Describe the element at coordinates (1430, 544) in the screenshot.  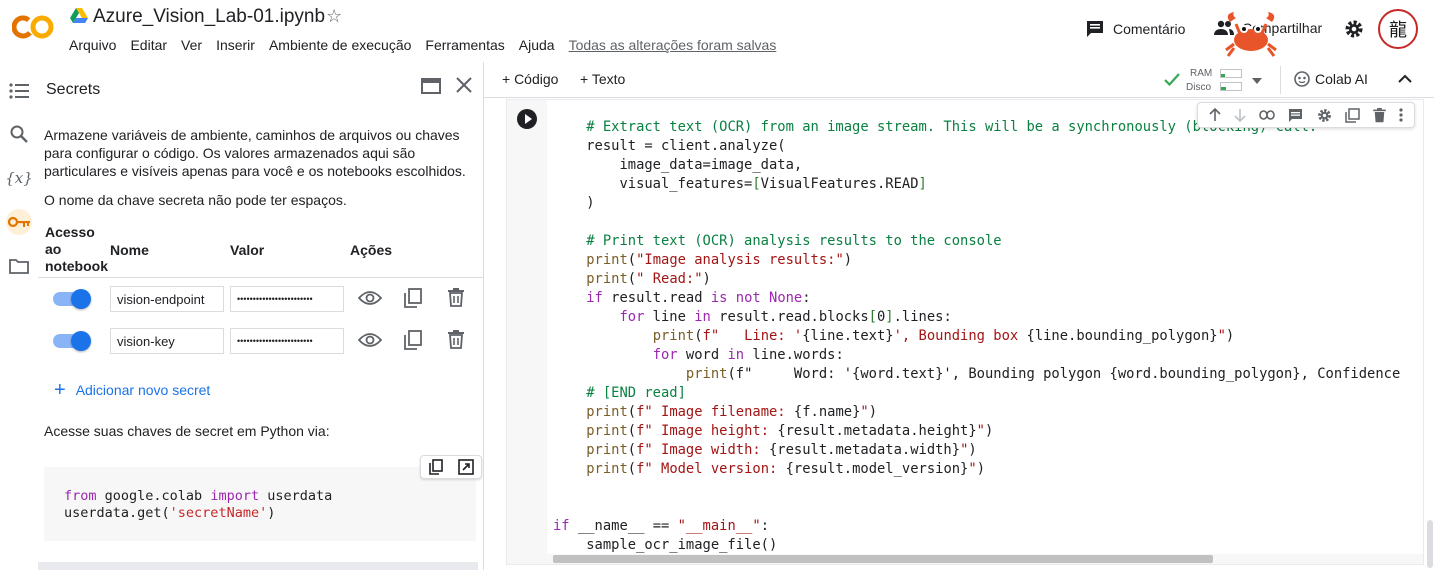
I see `vertical-scrollbar` at that location.